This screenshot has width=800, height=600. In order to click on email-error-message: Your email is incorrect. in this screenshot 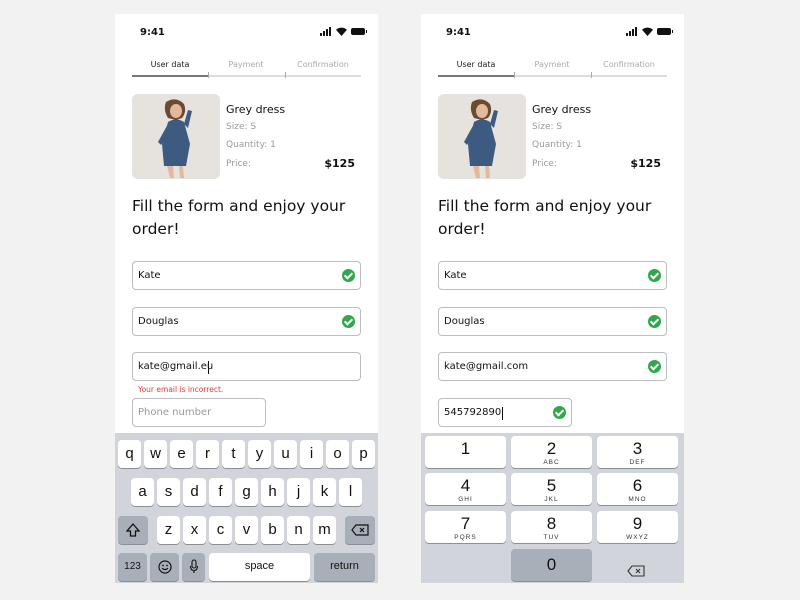, I will do `click(181, 389)`.